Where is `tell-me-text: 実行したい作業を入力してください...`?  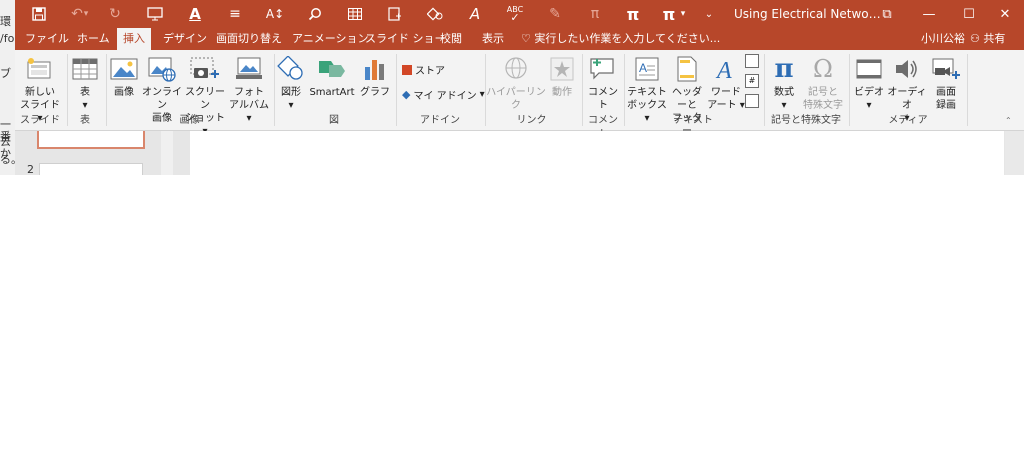
tell-me-text: 実行したい作業を入力してください... is located at coordinates (627, 38).